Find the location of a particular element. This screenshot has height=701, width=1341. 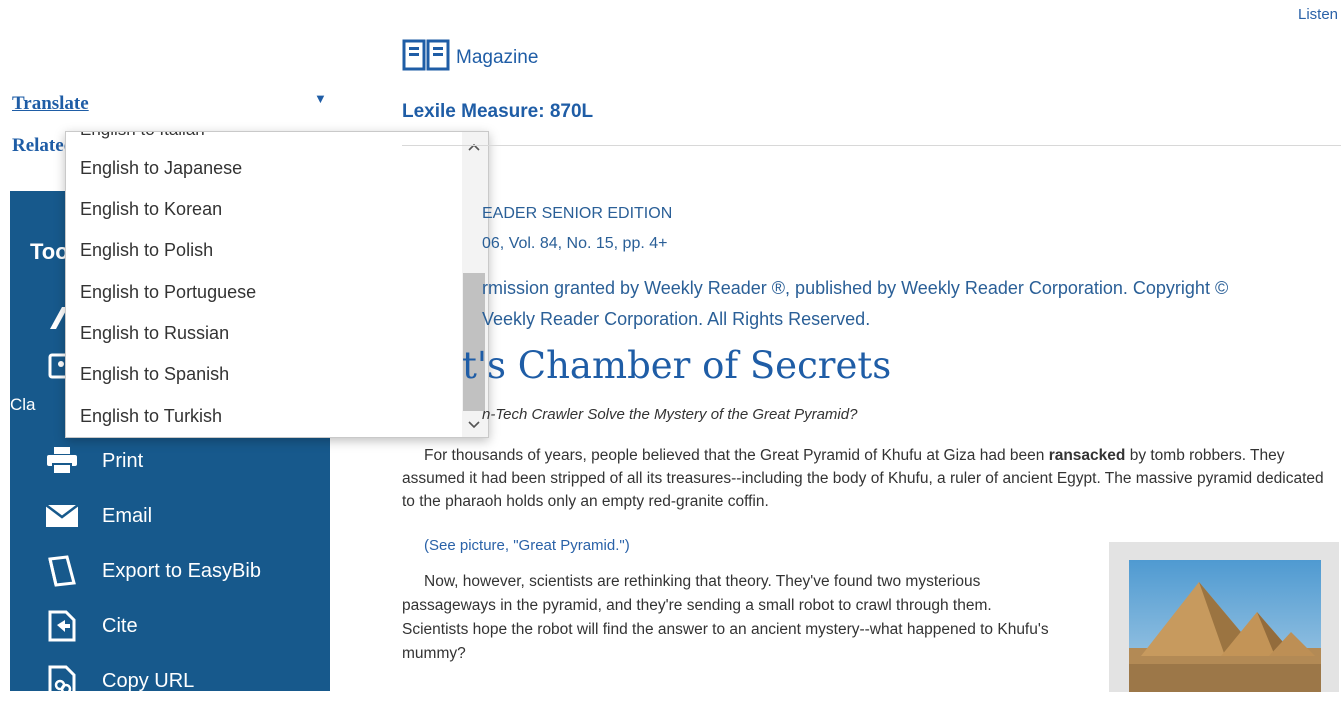

cite-icon is located at coordinates (62, 626).